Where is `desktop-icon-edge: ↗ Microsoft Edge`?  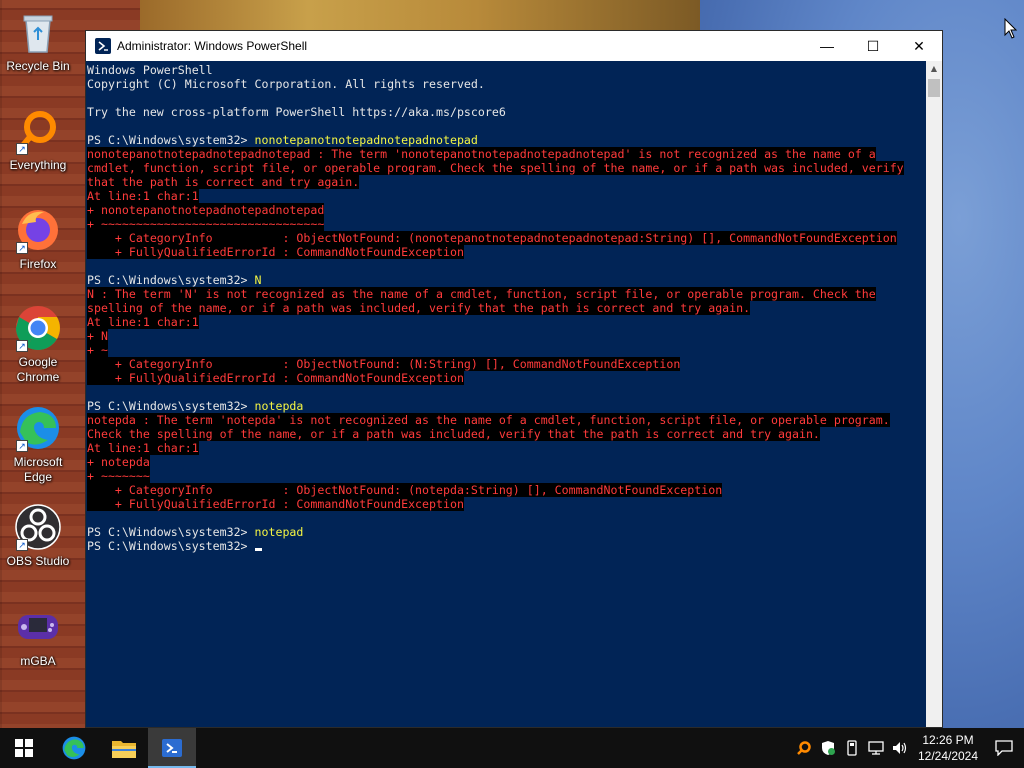 desktop-icon-edge: ↗ Microsoft Edge is located at coordinates (38, 444).